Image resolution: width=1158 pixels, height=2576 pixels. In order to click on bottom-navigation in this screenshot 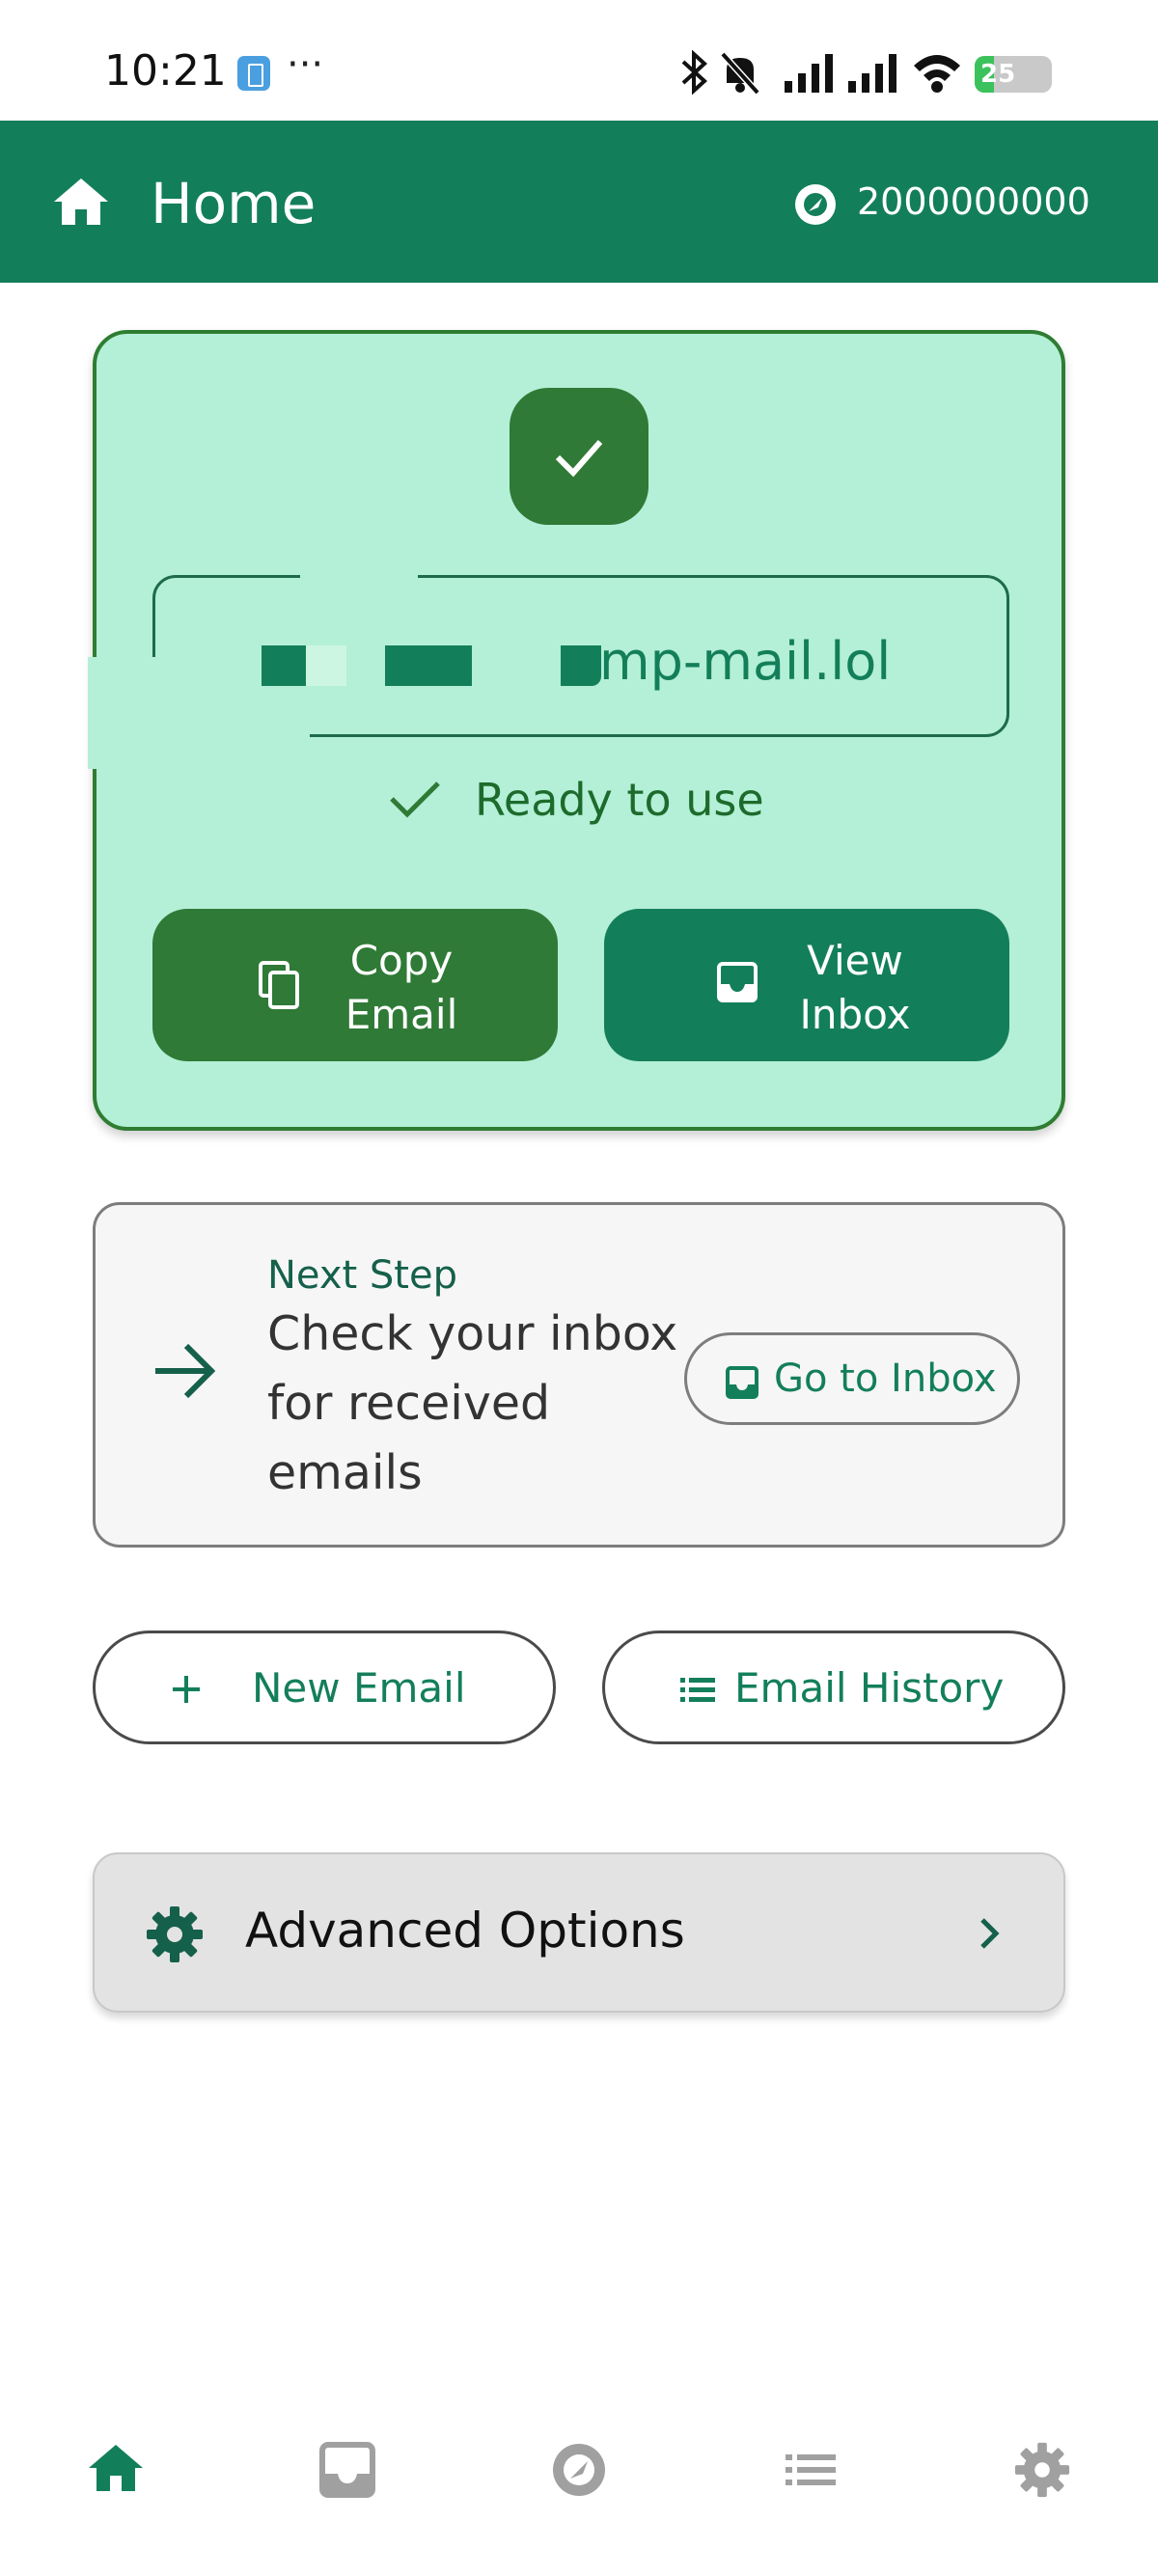, I will do `click(579, 2470)`.